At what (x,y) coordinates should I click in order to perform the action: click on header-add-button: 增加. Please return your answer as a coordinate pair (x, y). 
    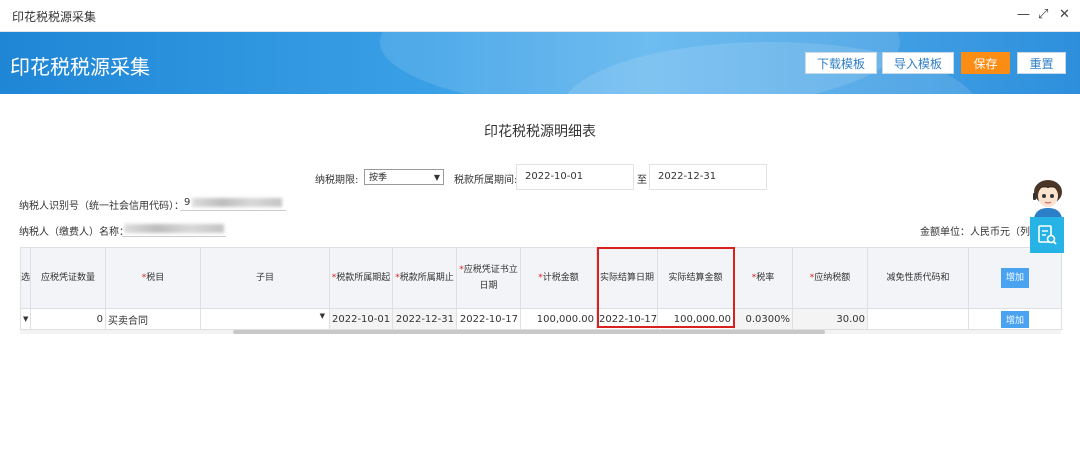
    Looking at the image, I should click on (1014, 278).